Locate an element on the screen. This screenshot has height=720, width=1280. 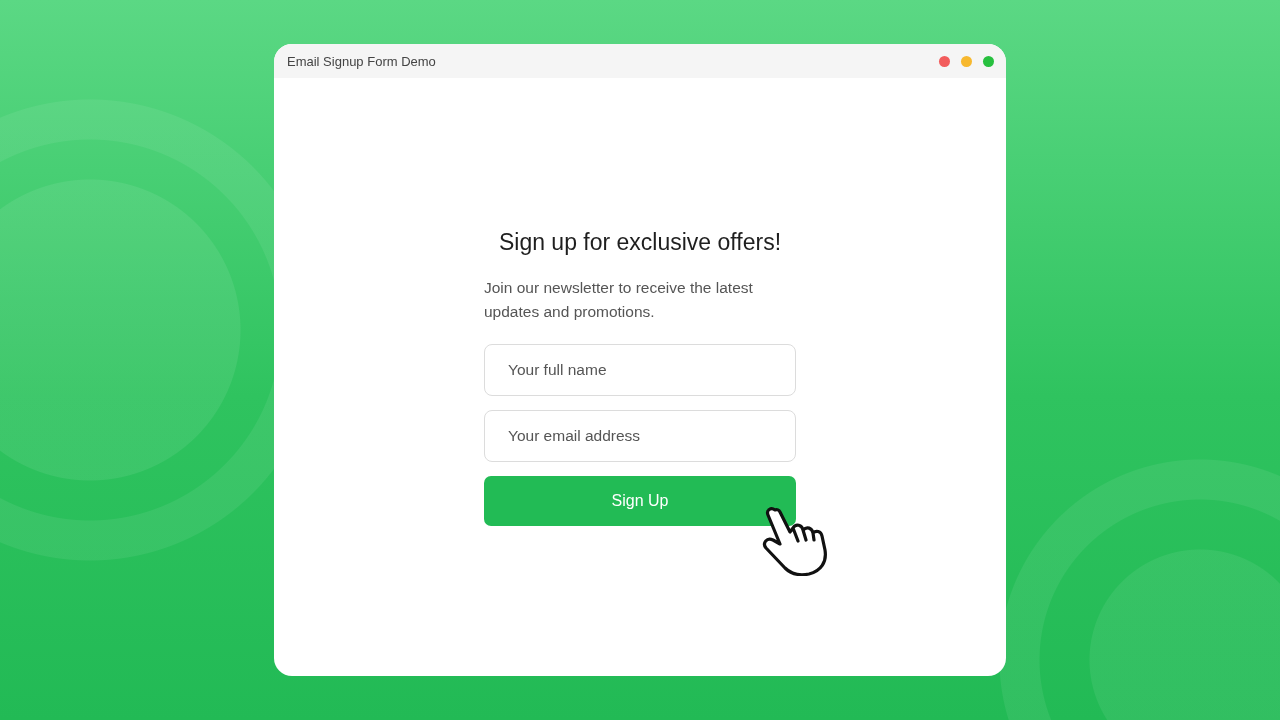
input-field: Your full name is located at coordinates (640, 369).